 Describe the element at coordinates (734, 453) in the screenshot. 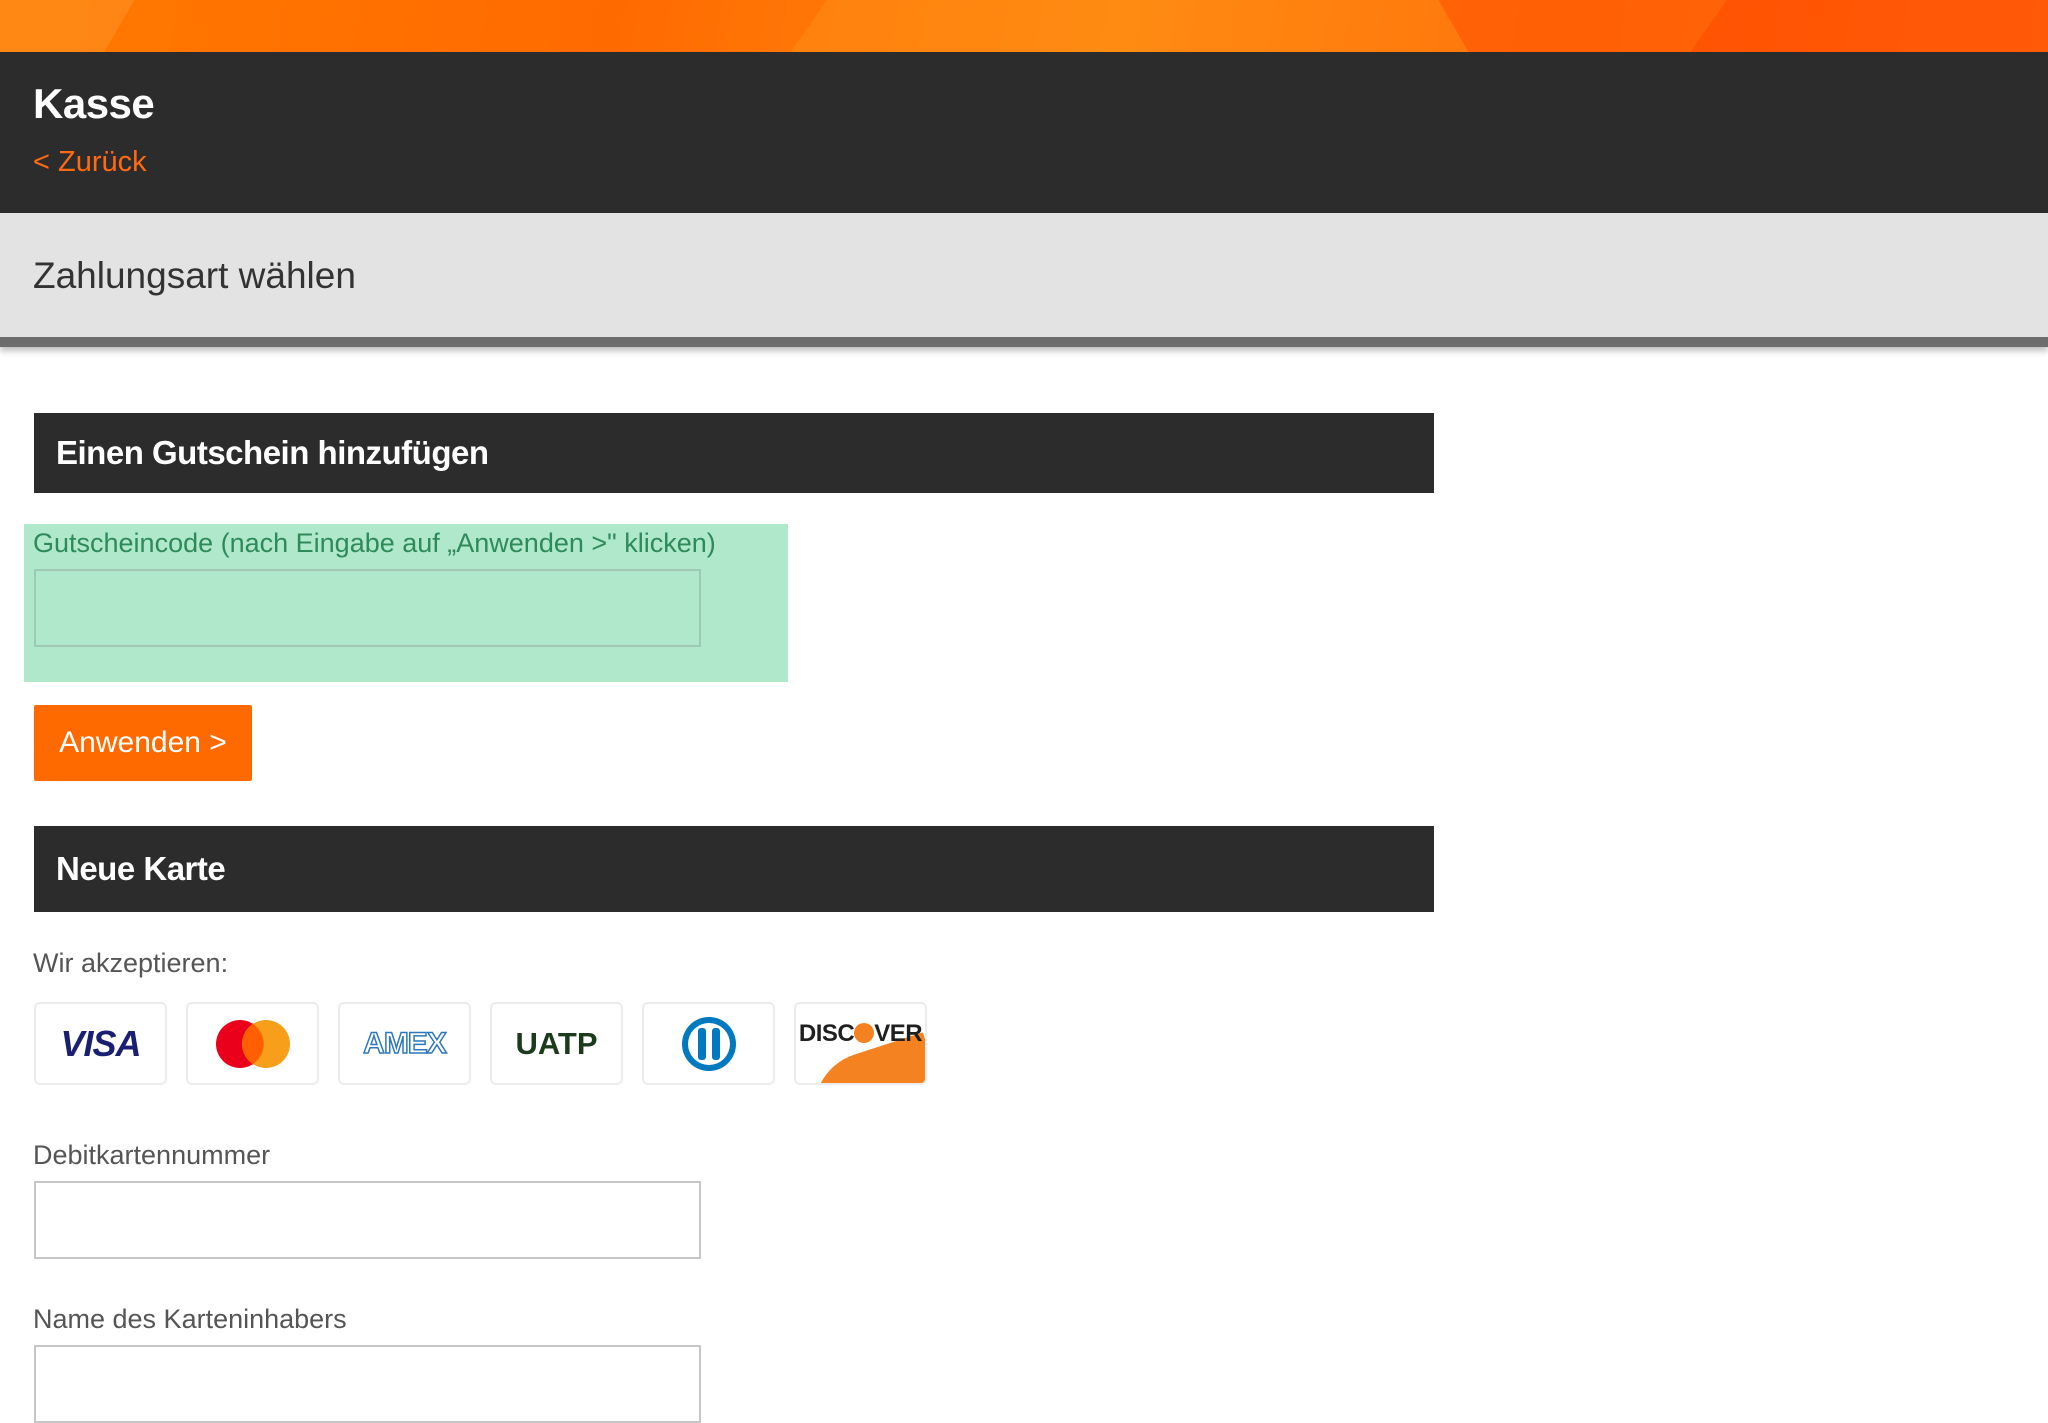

I see `voucher-section-heading: Einen Gutschein hinzufügen` at that location.